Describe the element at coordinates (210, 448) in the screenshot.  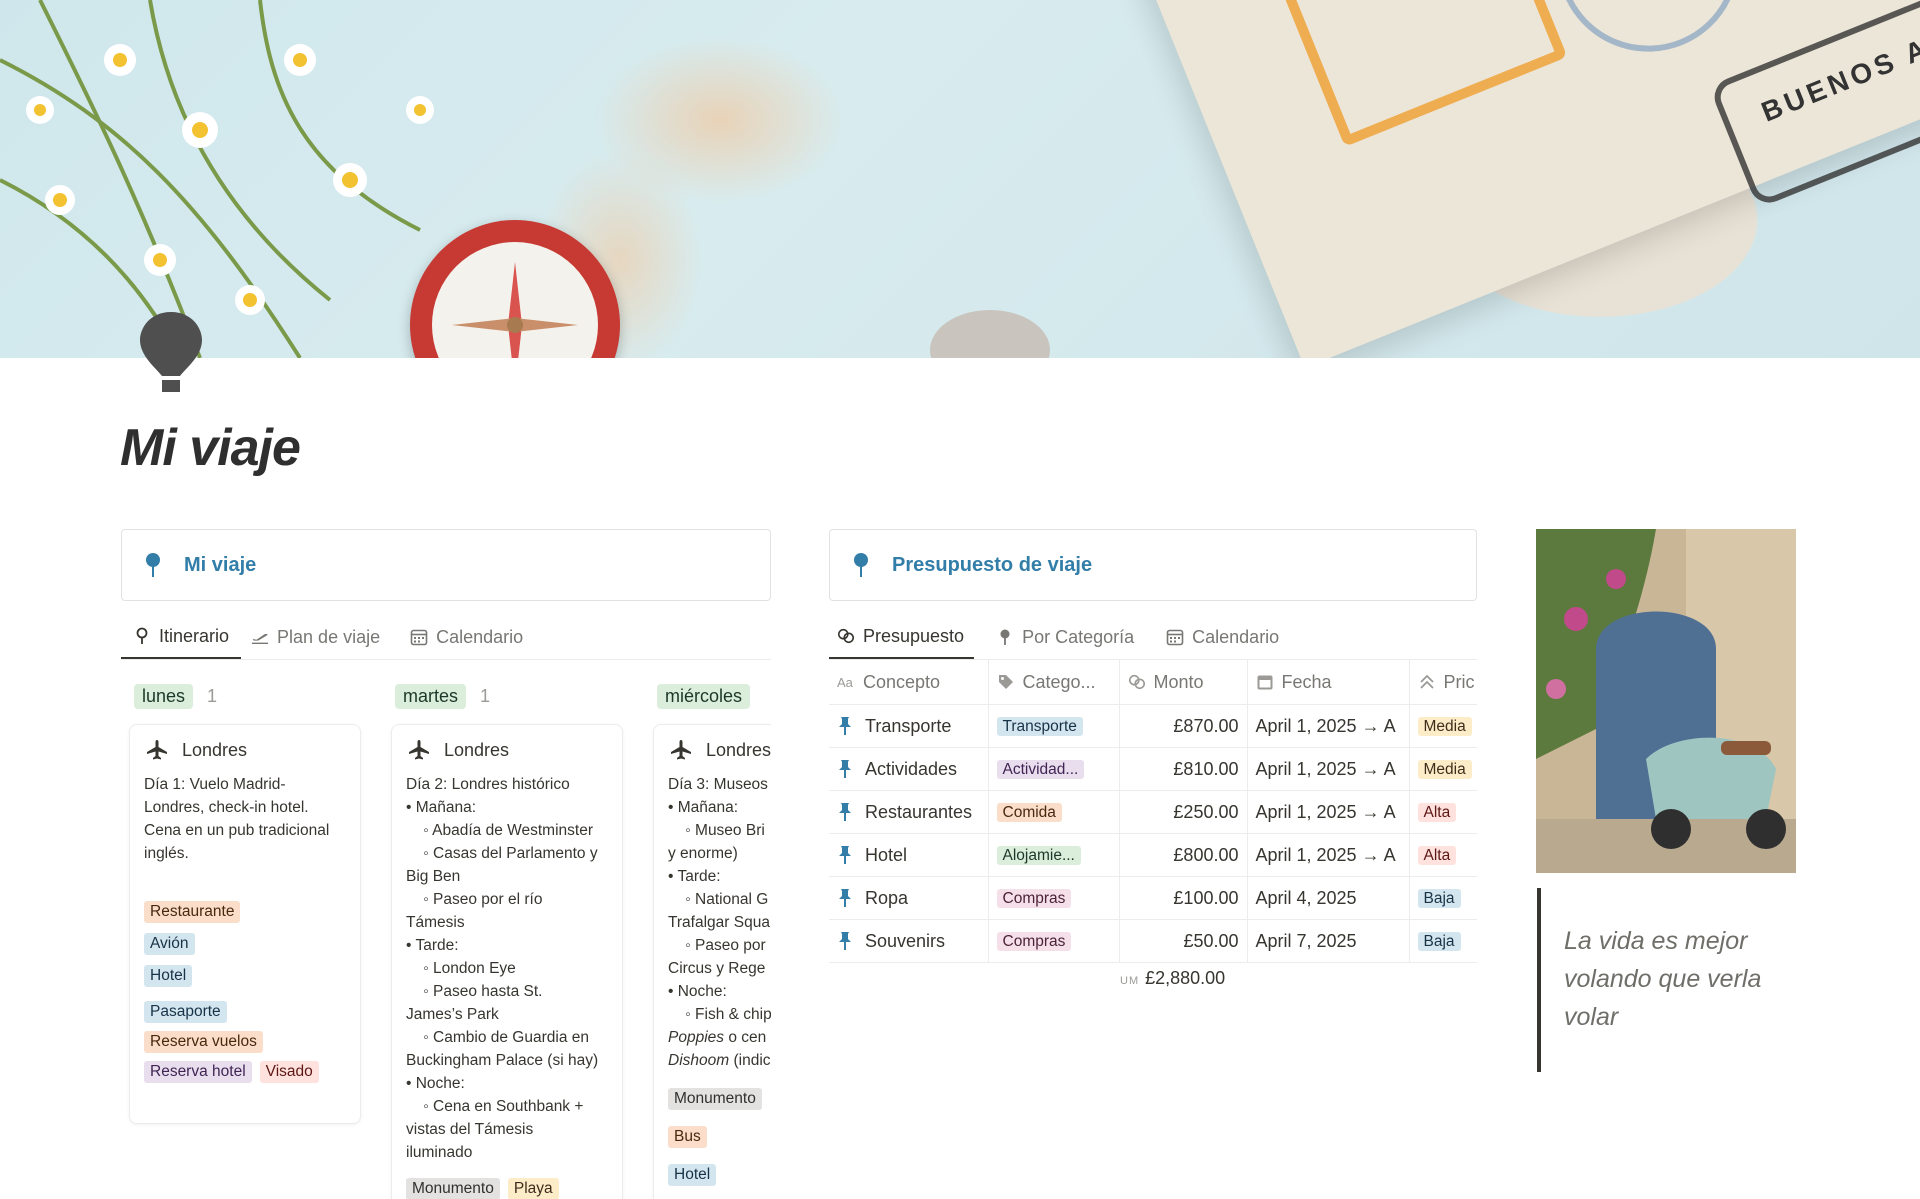
I see `page-title: Mi viaje` at that location.